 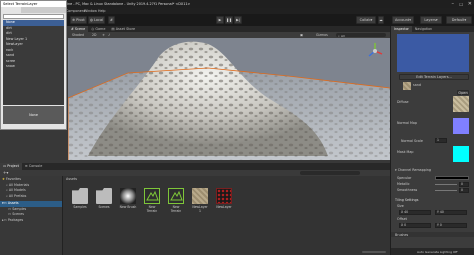 I want to click on open-label: Open, so click(x=463, y=92).